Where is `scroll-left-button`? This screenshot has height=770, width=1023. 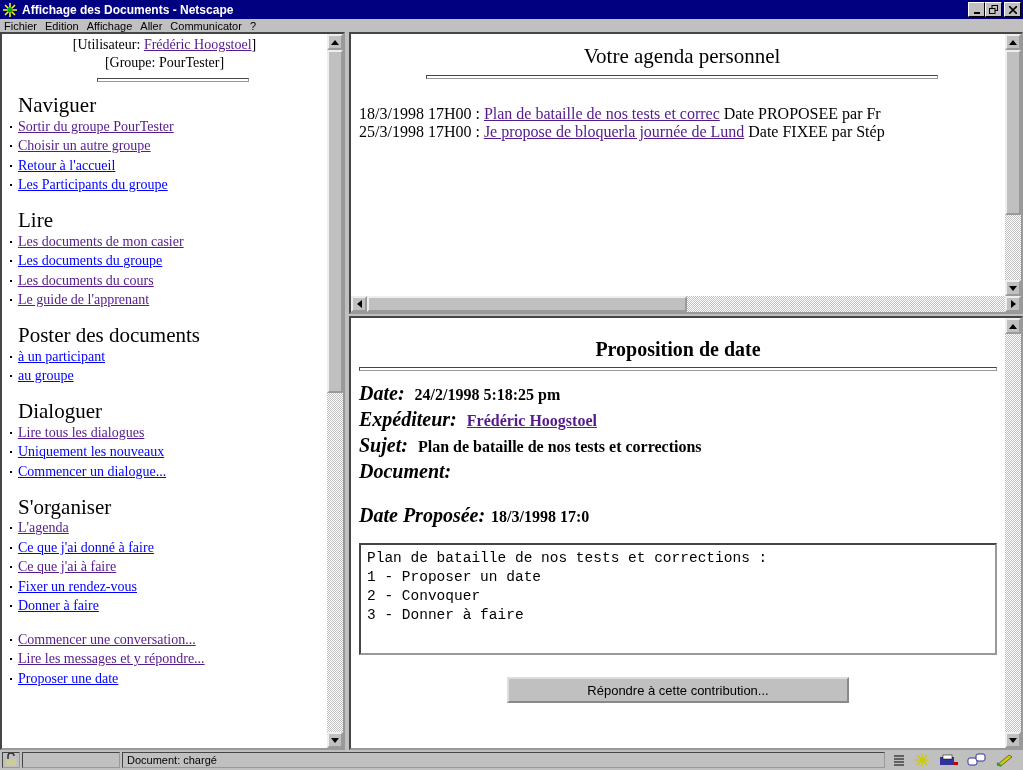
scroll-left-button is located at coordinates (359, 304).